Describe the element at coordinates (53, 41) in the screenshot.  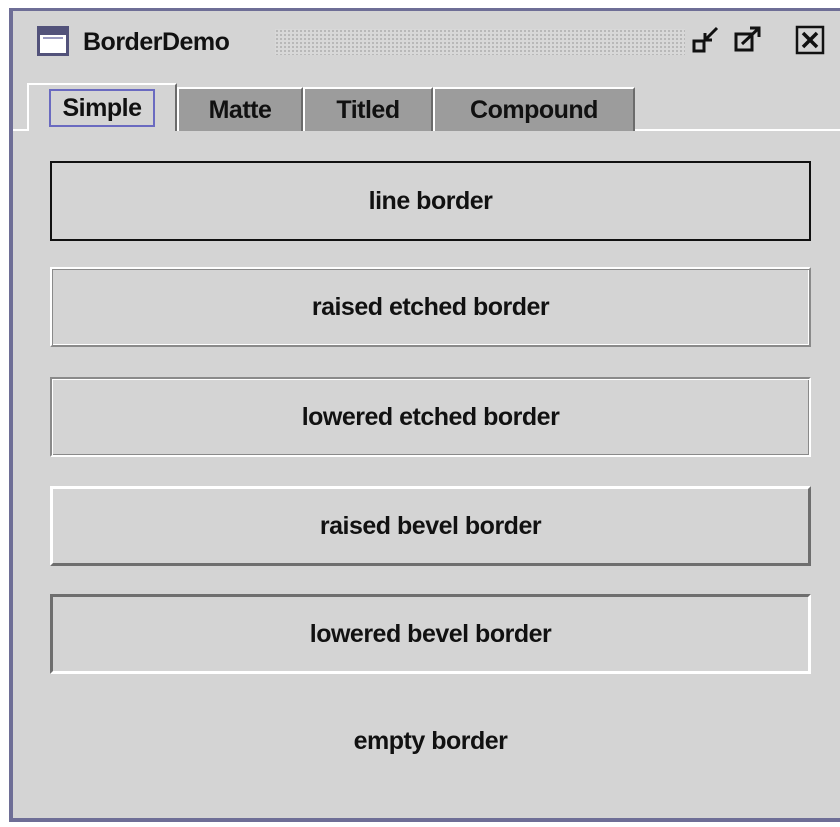
I see `app-window-icon` at that location.